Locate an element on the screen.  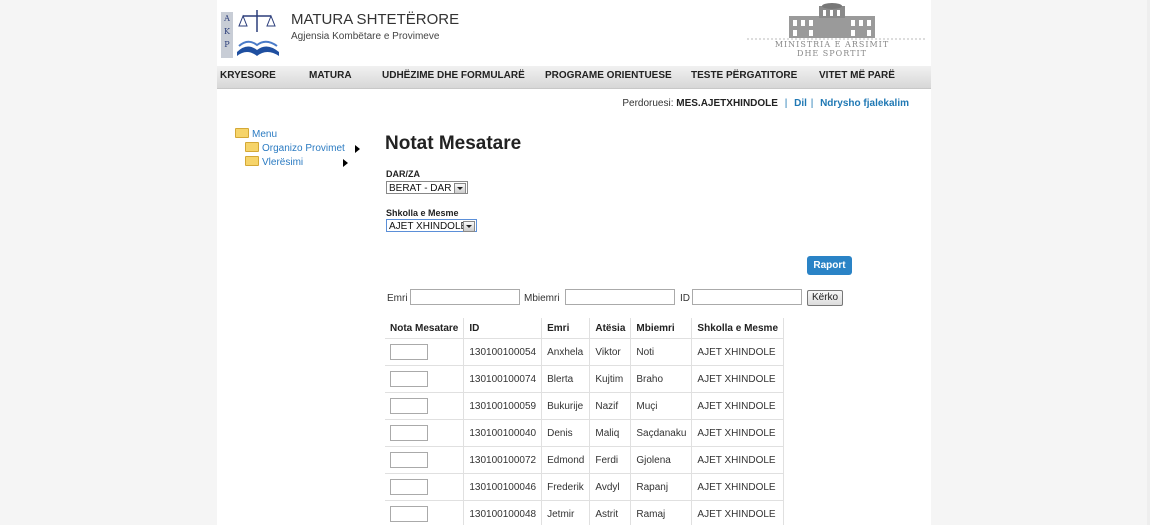
nav-programe: PROGRAME ORIENTUESE is located at coordinates (608, 75).